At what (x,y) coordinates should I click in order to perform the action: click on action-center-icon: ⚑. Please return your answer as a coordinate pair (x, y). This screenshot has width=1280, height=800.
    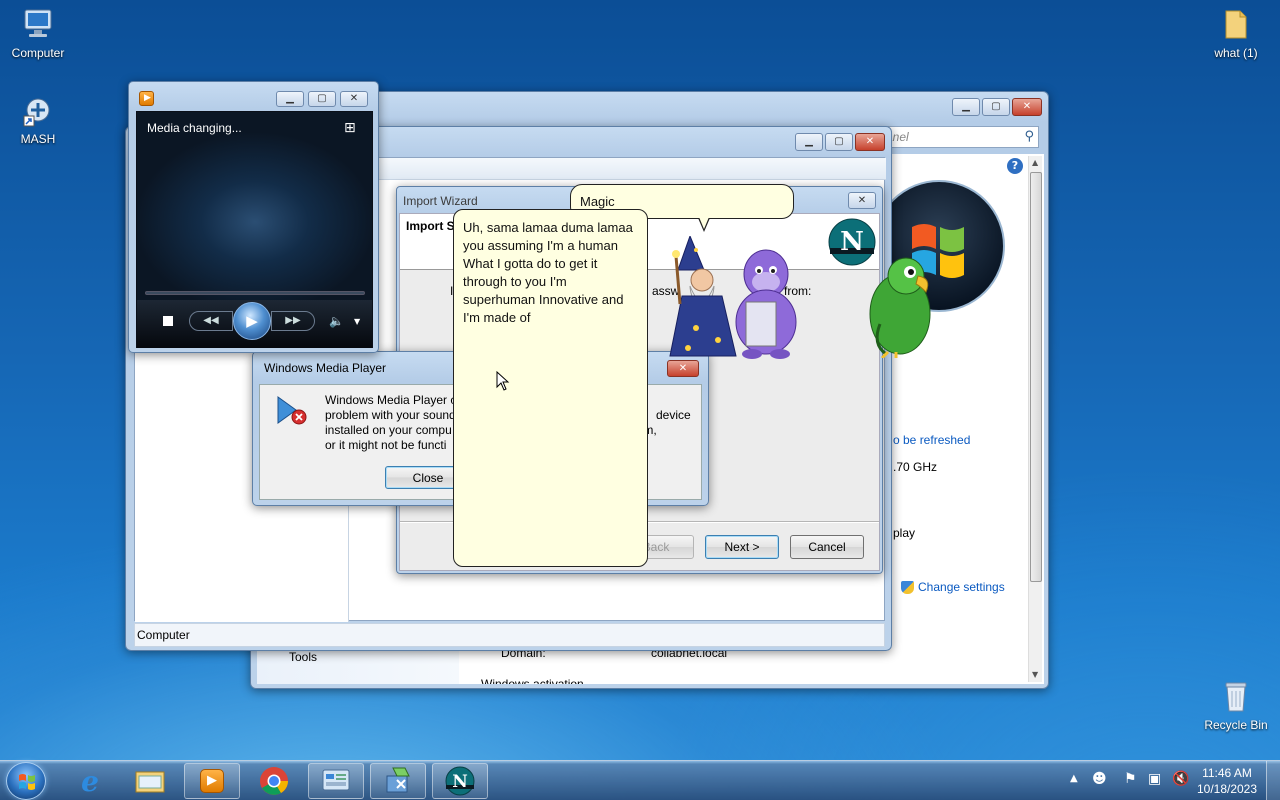
    Looking at the image, I should click on (1130, 779).